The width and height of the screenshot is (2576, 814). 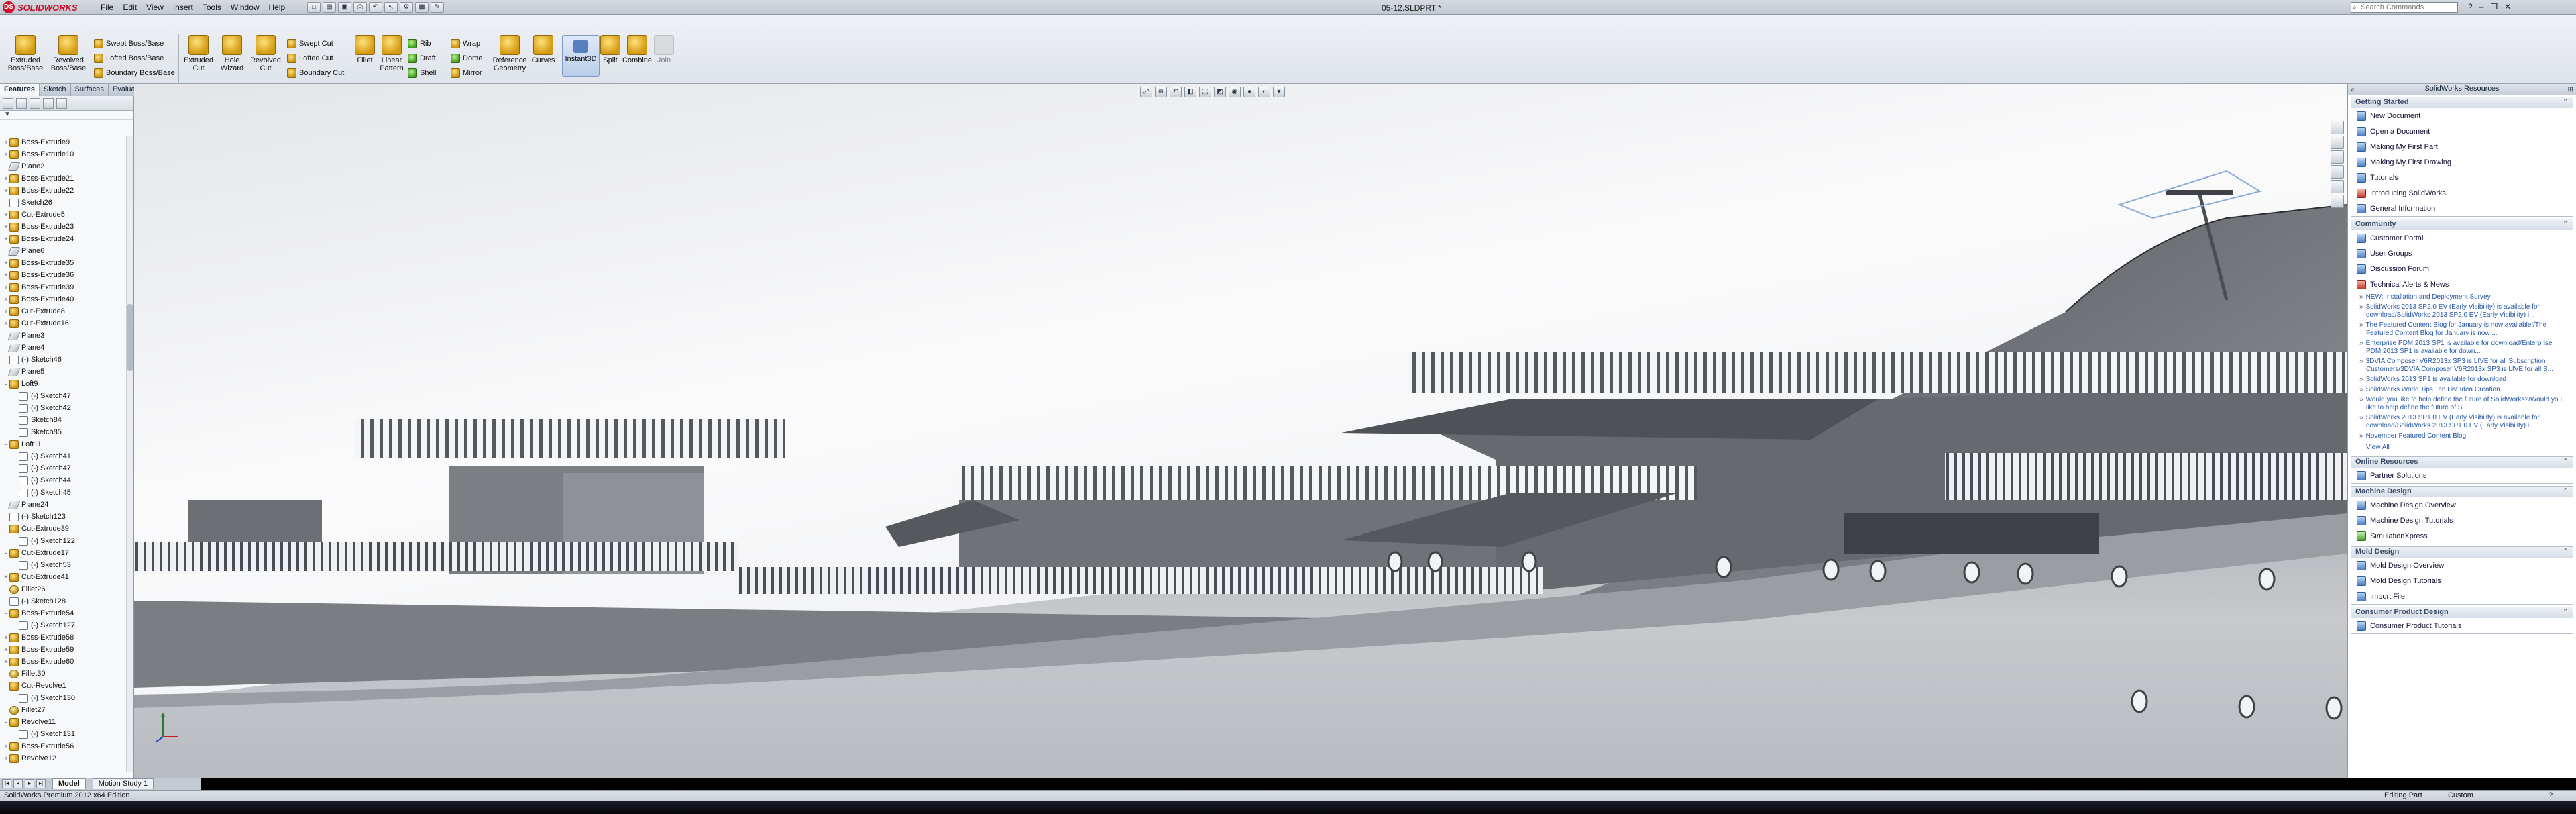 I want to click on tree-node: Plane5, so click(x=62, y=372).